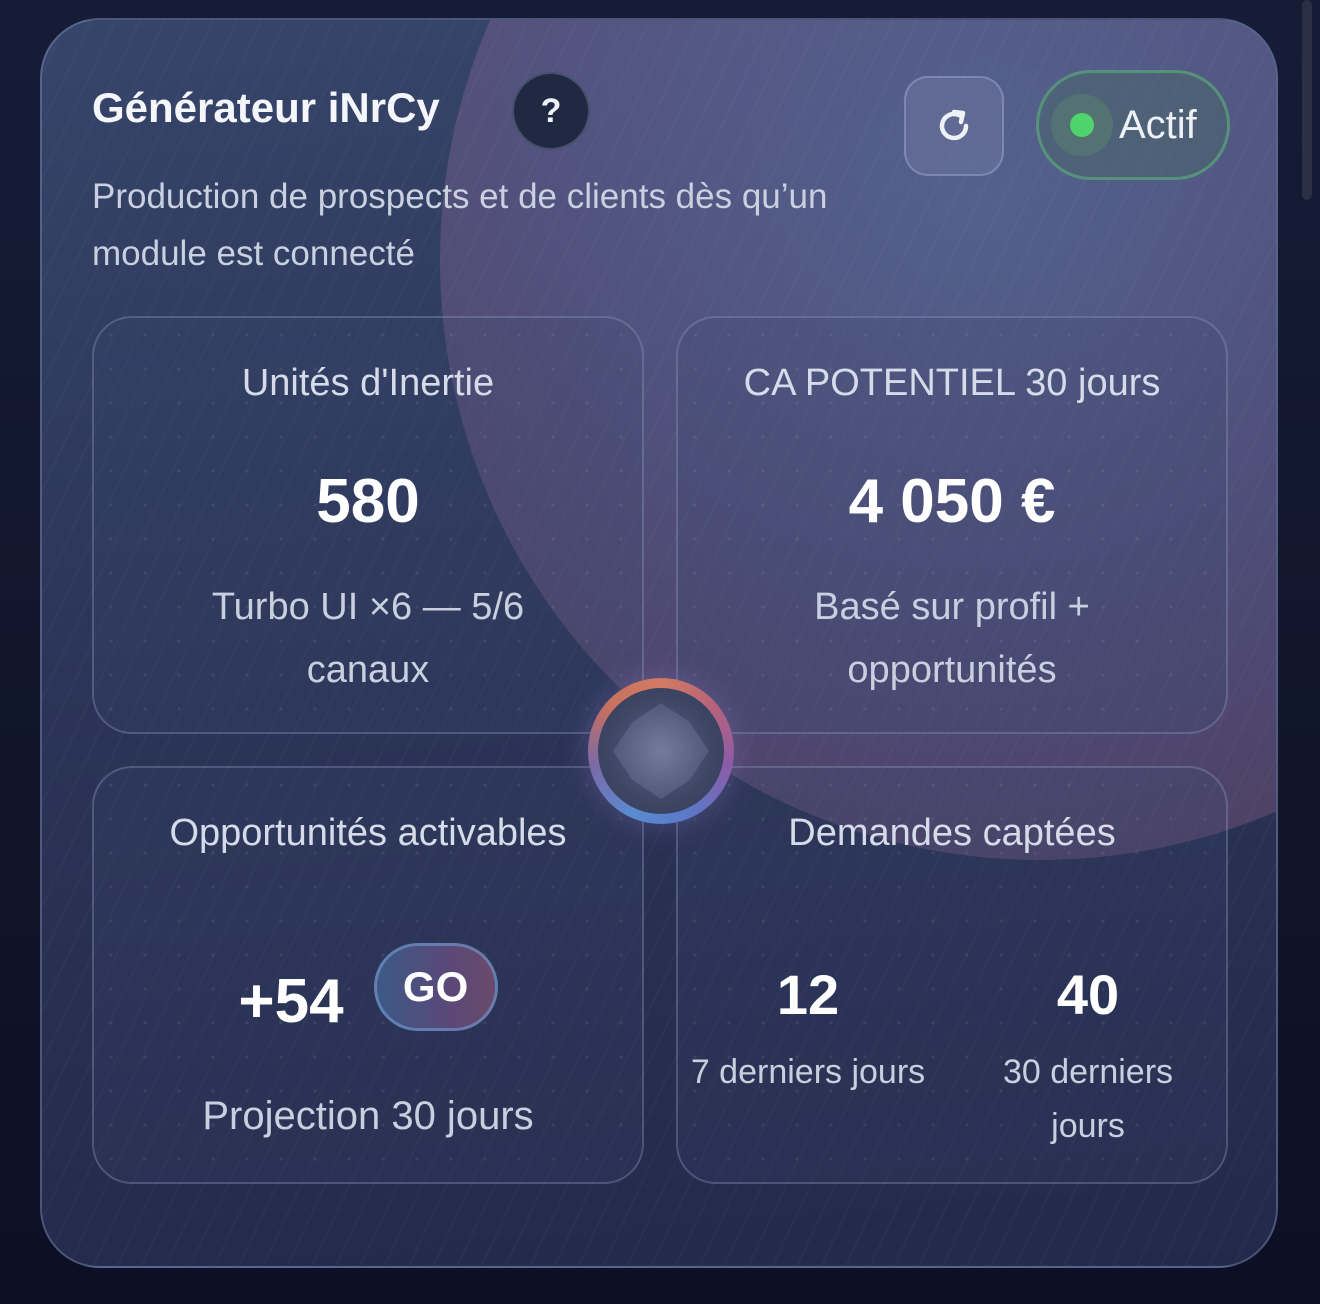  I want to click on status-toggle: Actif, so click(1133, 125).